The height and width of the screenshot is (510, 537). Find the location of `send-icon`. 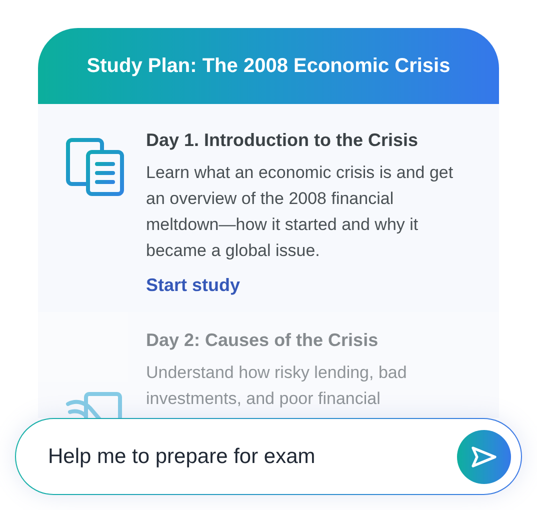

send-icon is located at coordinates (484, 457).